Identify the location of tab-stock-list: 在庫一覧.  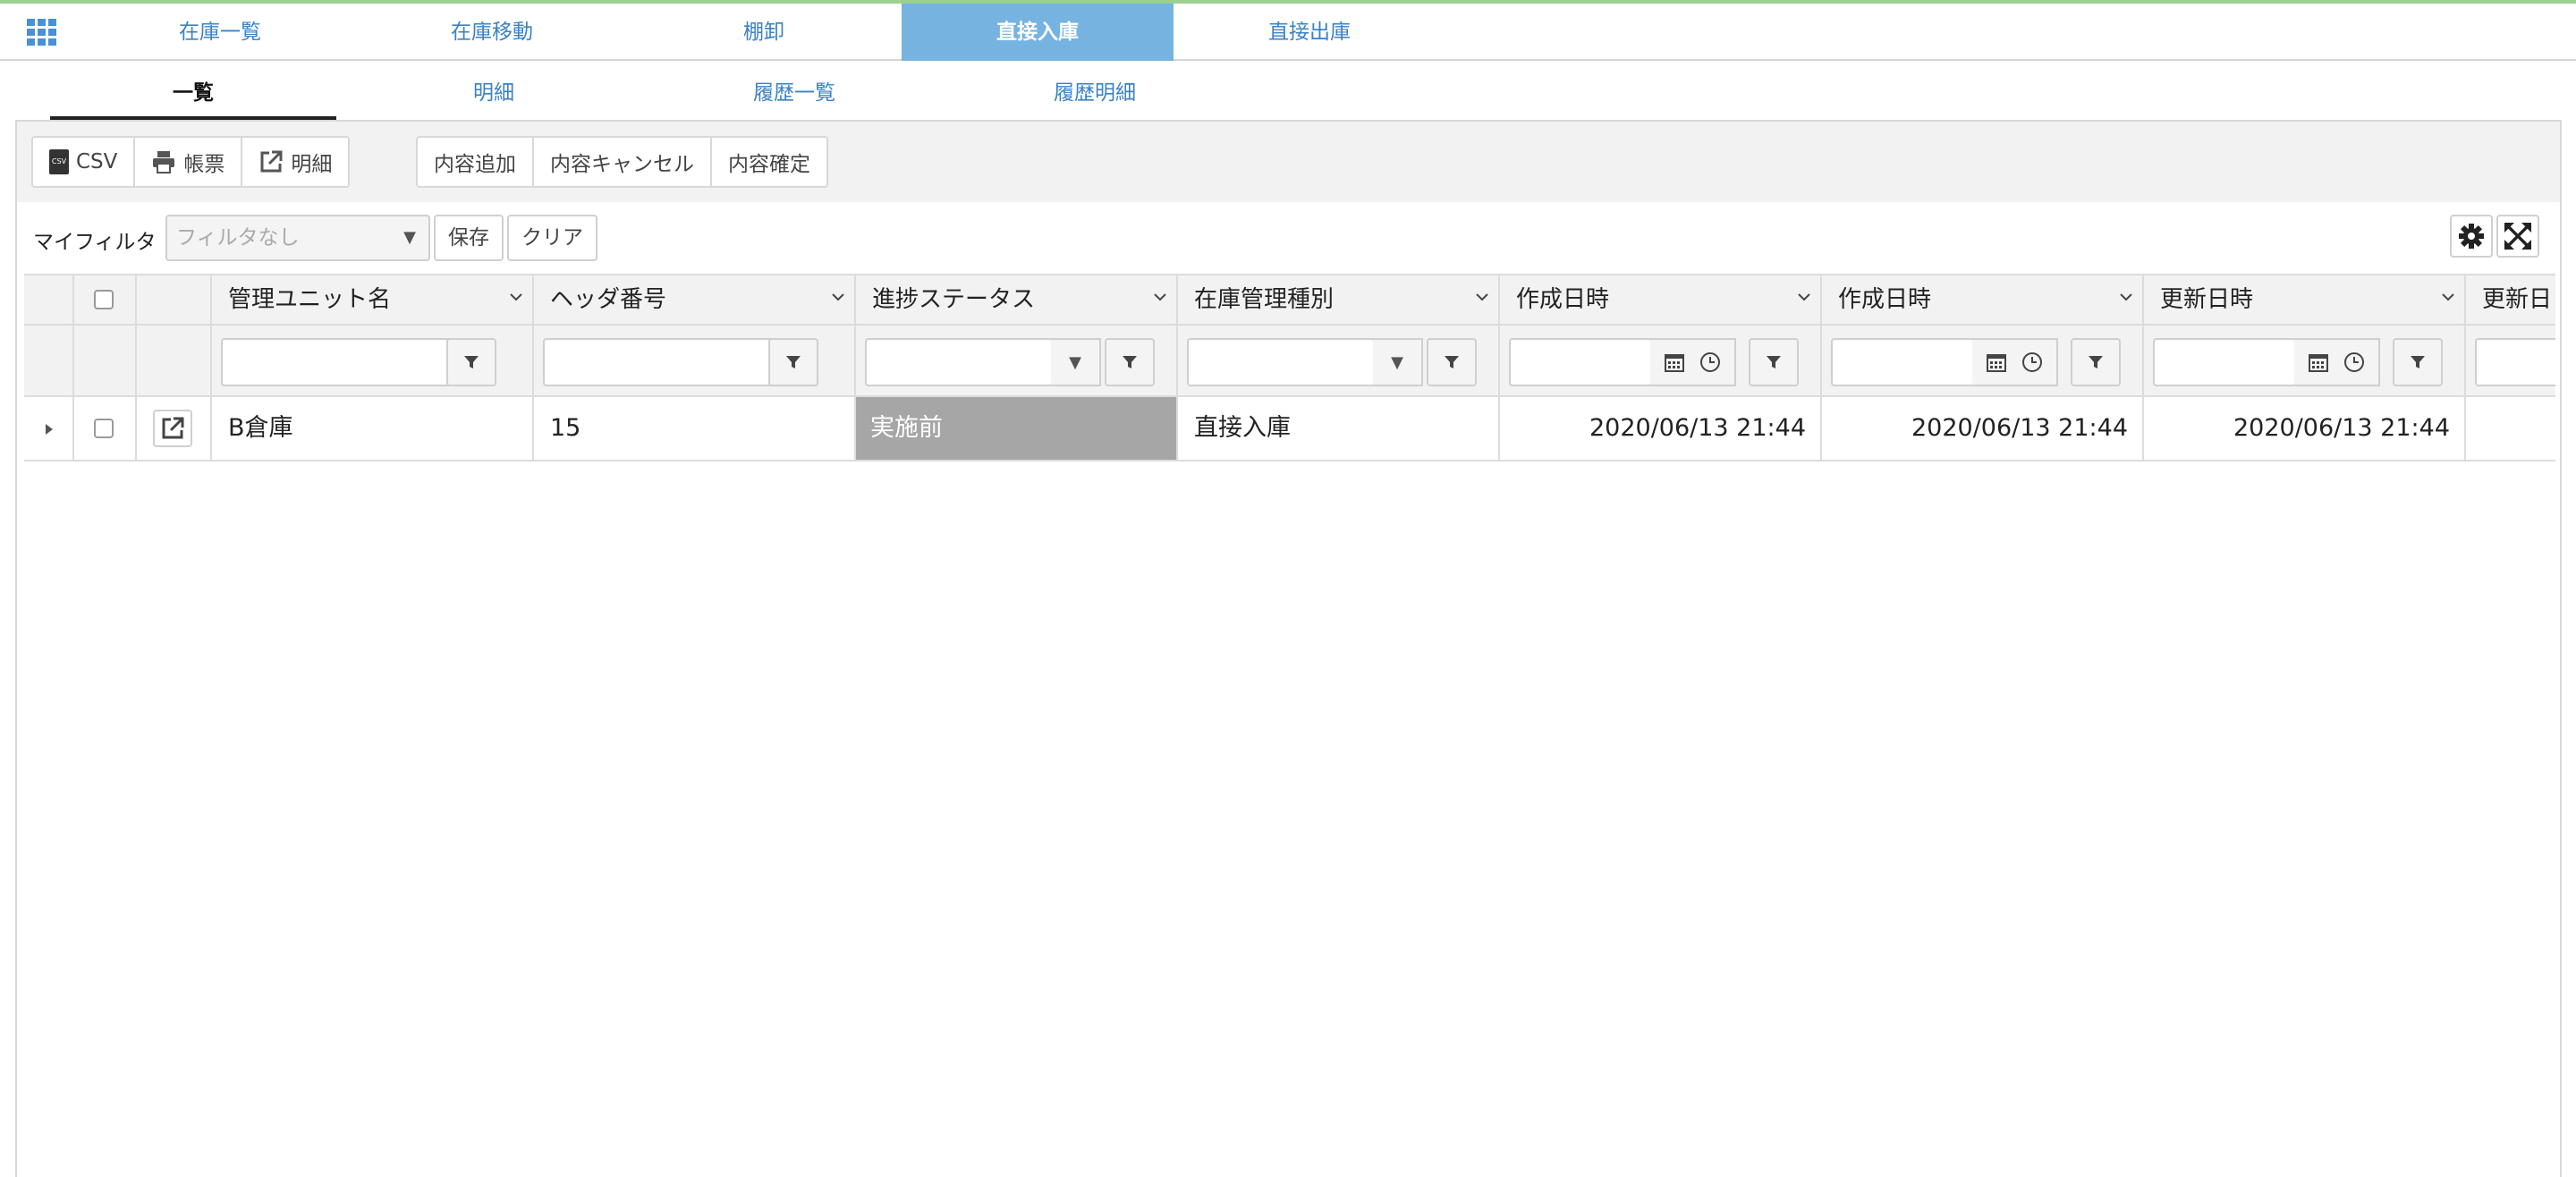
(220, 32).